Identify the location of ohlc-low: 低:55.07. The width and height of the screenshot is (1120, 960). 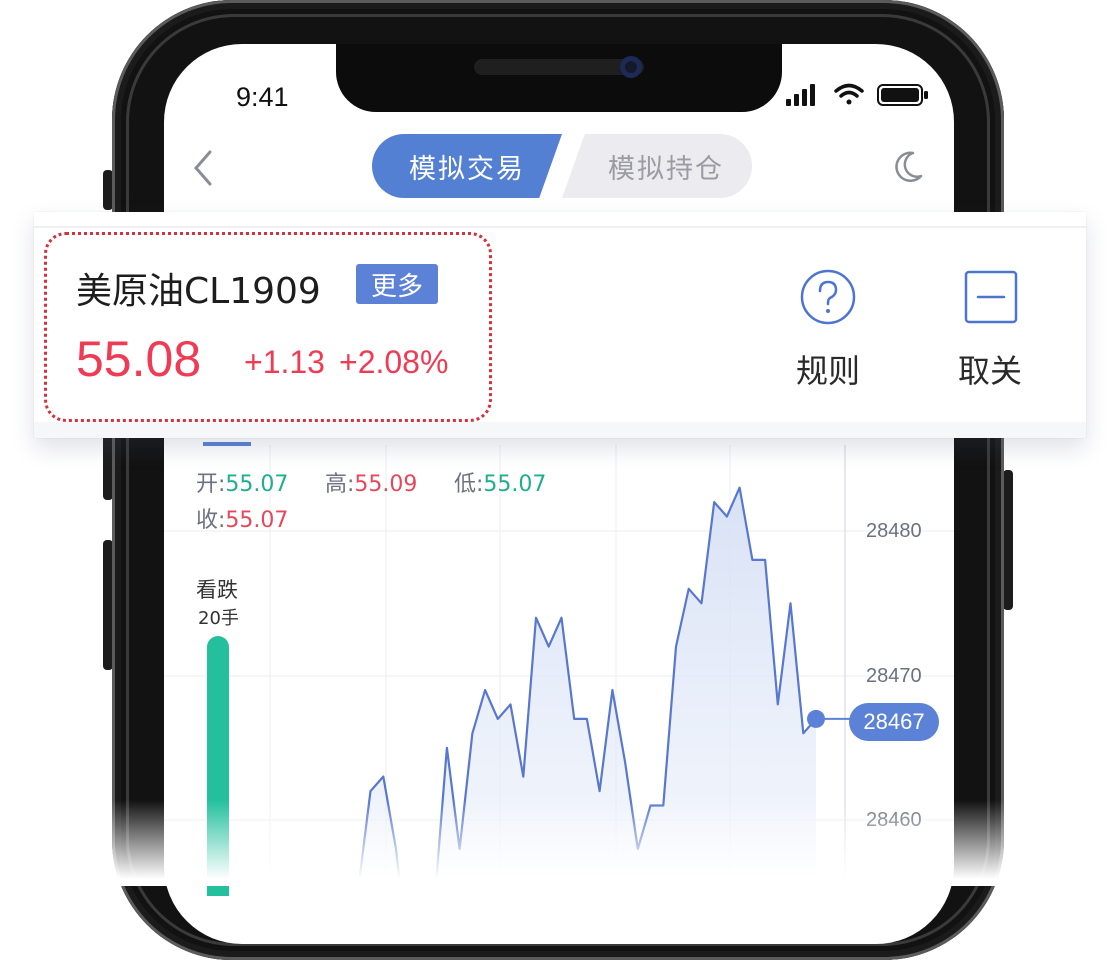
(500, 482).